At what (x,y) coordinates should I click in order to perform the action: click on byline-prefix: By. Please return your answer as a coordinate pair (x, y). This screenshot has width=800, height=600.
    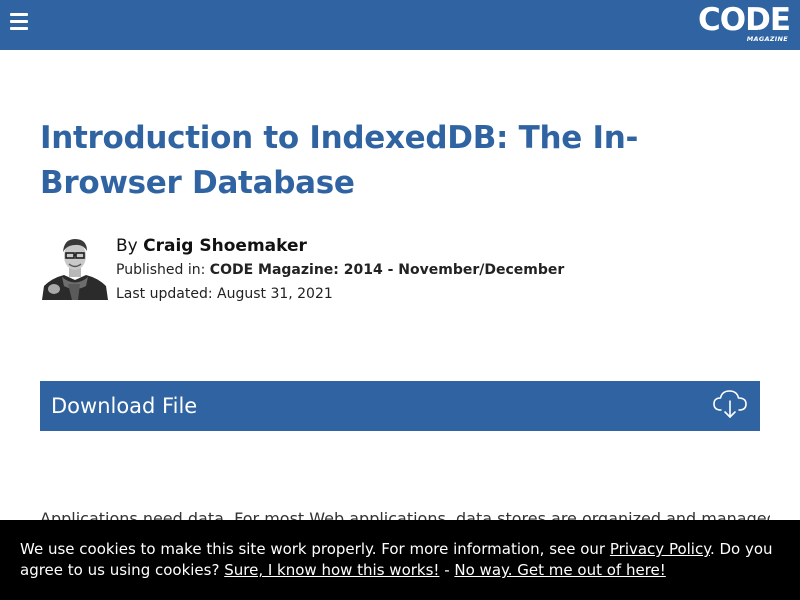
    Looking at the image, I should click on (130, 246).